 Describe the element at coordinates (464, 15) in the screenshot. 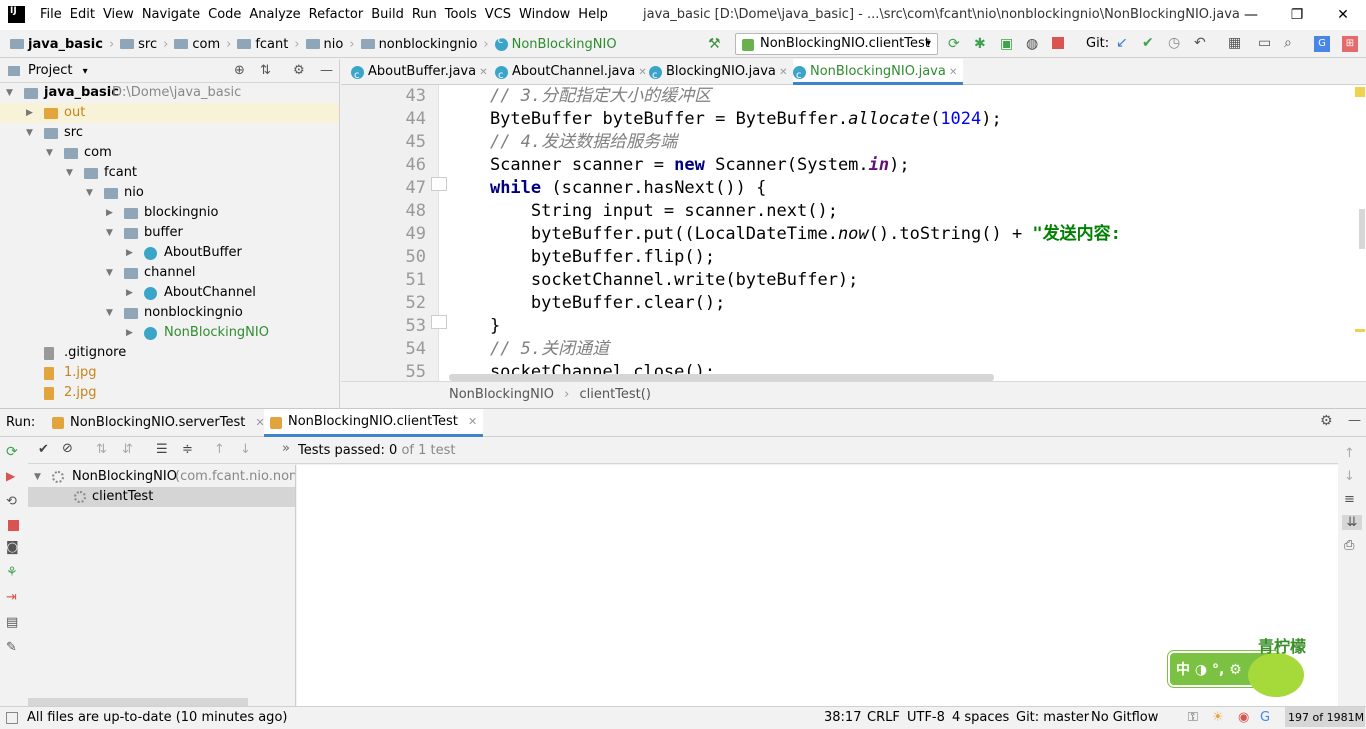

I see `menu-tools: Tools` at that location.